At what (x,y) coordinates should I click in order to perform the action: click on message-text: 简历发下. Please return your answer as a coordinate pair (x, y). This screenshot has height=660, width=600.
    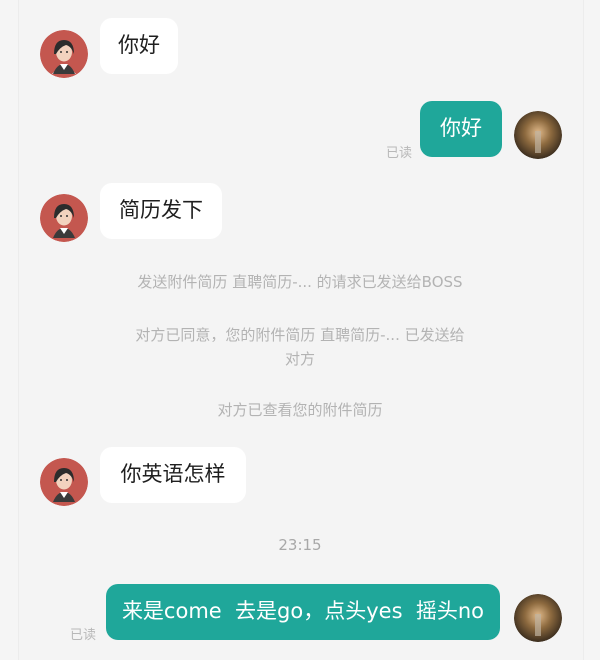
    Looking at the image, I should click on (161, 210).